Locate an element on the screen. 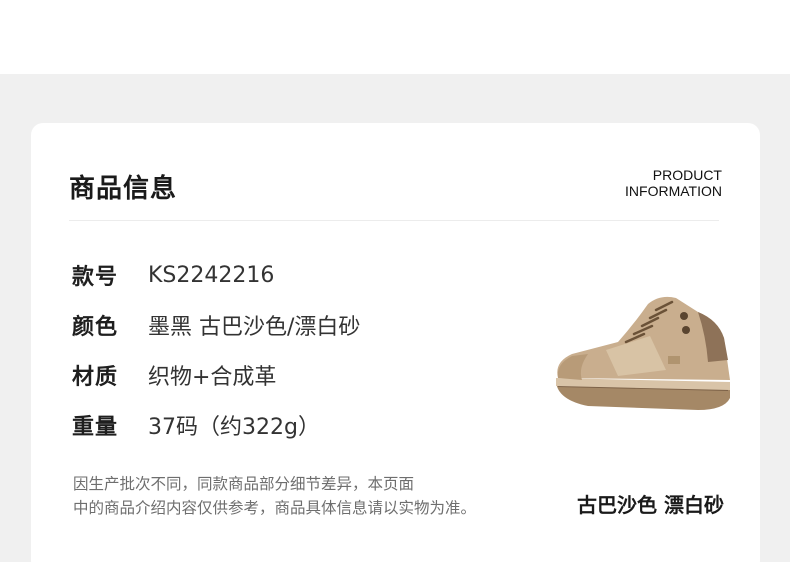  spec-row-color: 颜色 墨黑 古巴沙色/漂白砂 is located at coordinates (216, 325).